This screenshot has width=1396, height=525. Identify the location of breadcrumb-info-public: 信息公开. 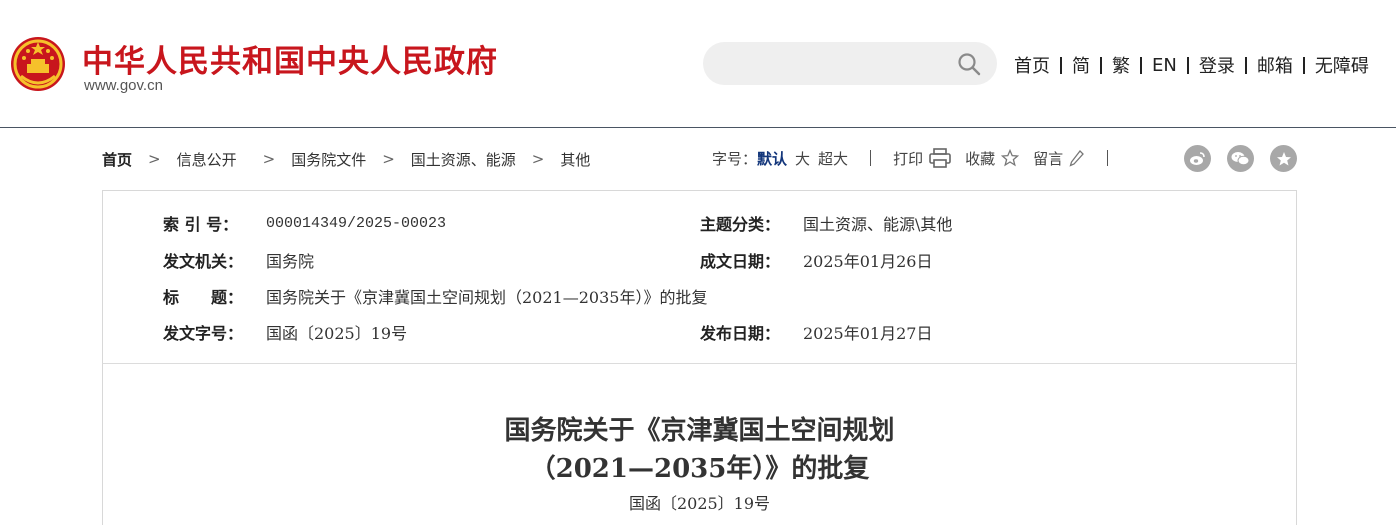
(207, 159).